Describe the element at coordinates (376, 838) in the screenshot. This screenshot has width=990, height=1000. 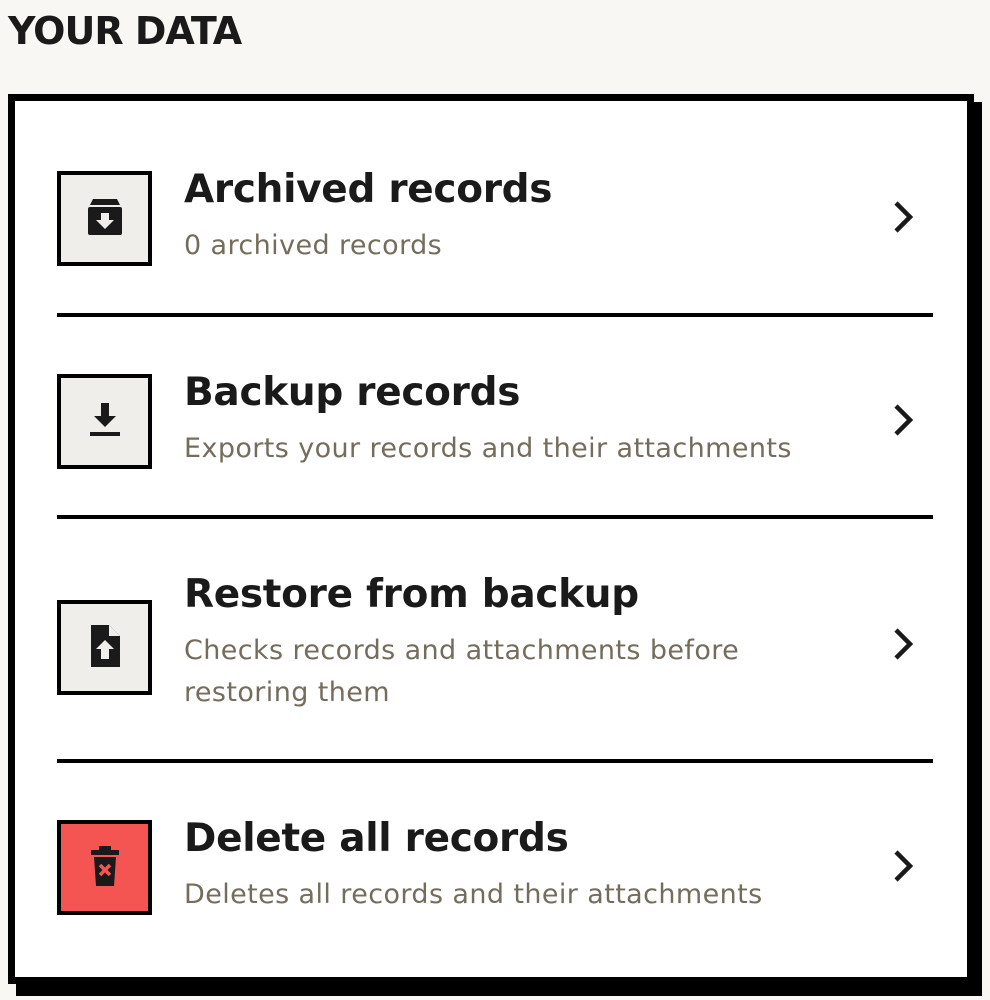
I see `row-title: Delete all records` at that location.